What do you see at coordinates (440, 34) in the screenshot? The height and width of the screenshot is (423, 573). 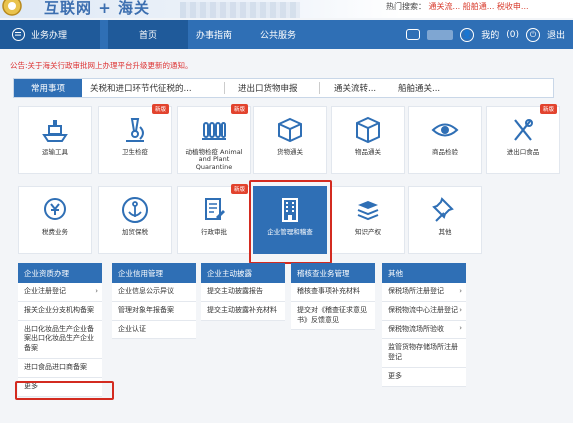 I see `username-redacted` at bounding box center [440, 34].